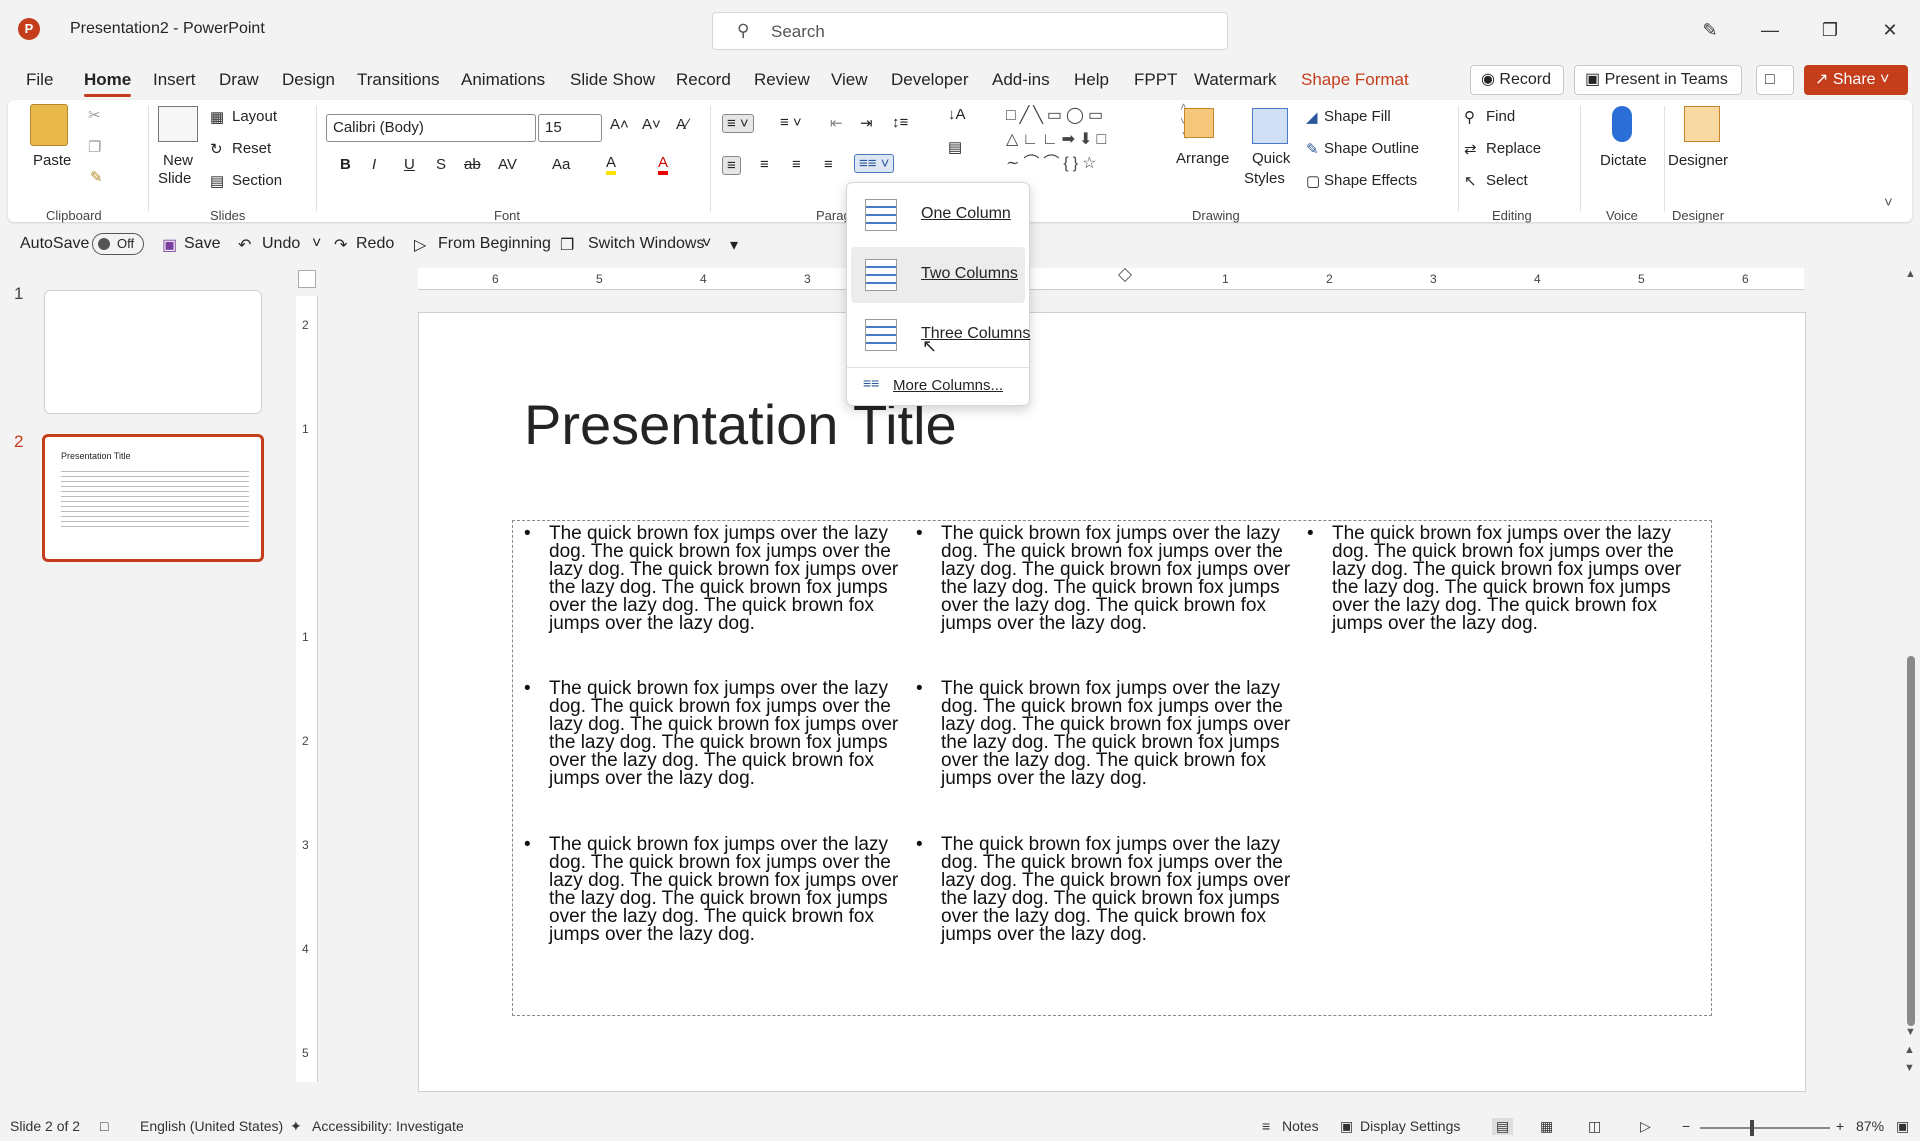 The image size is (1920, 1141). I want to click on three-columns-option: Three Columns, so click(940, 335).